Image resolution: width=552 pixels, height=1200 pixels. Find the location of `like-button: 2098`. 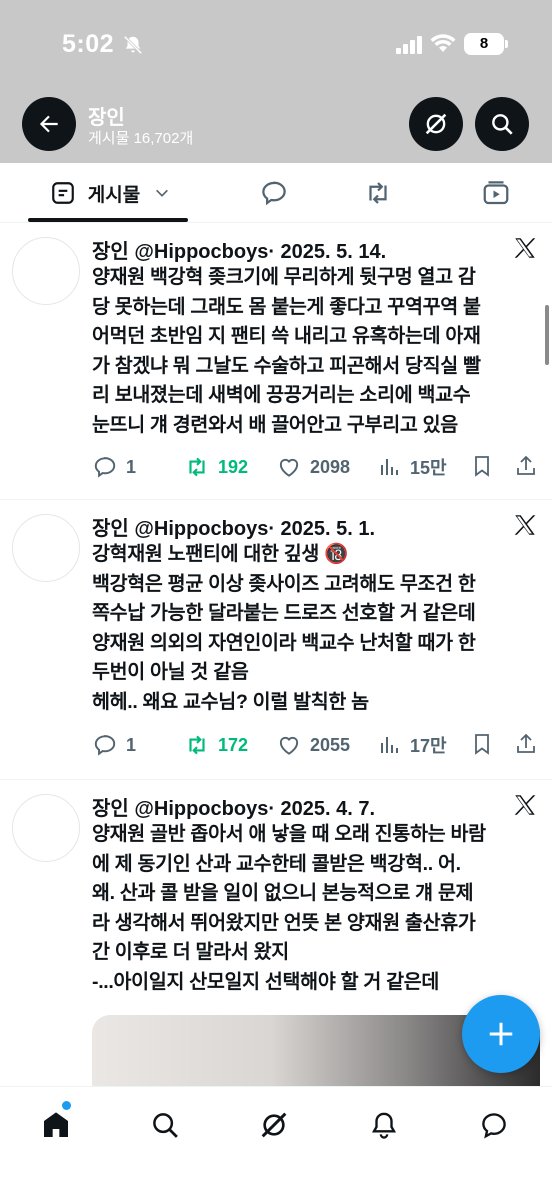

like-button: 2098 is located at coordinates (313, 467).